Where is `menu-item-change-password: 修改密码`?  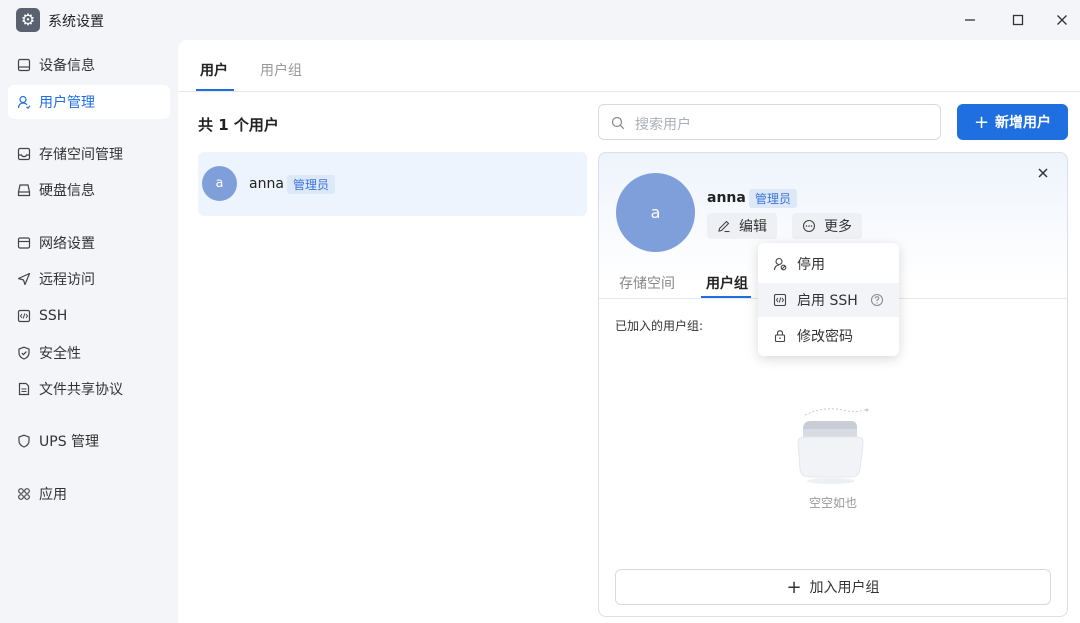 menu-item-change-password: 修改密码 is located at coordinates (828, 336).